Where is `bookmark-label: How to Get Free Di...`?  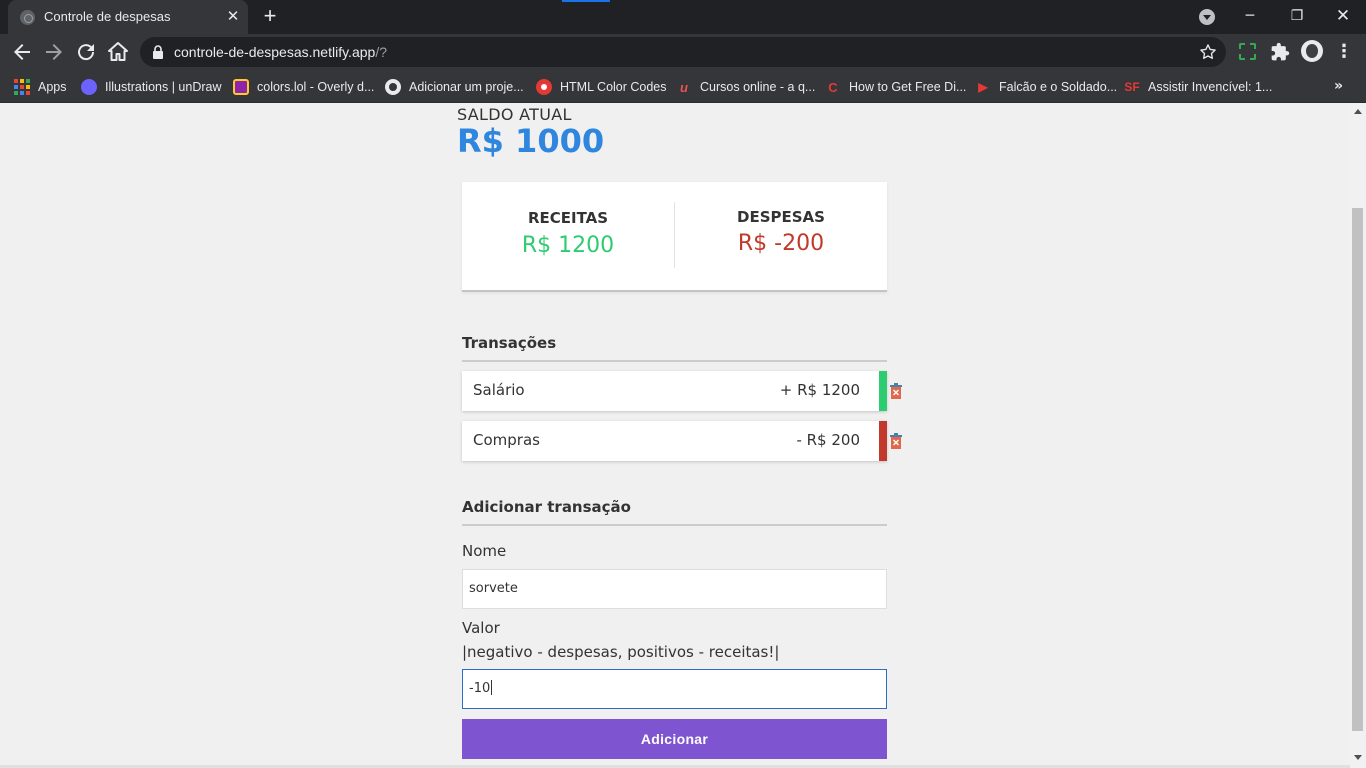 bookmark-label: How to Get Free Di... is located at coordinates (908, 87).